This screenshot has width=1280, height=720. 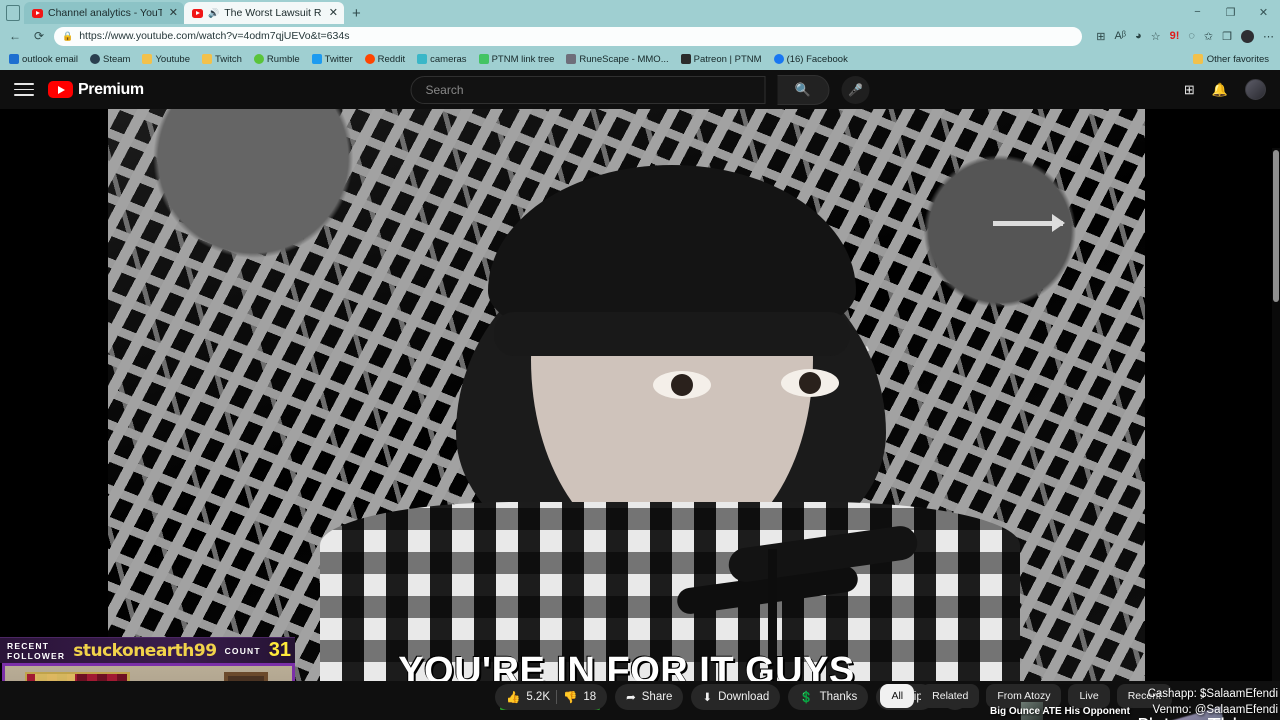 I want to click on read-aloud-icon: Aᵝ, so click(x=1120, y=36).